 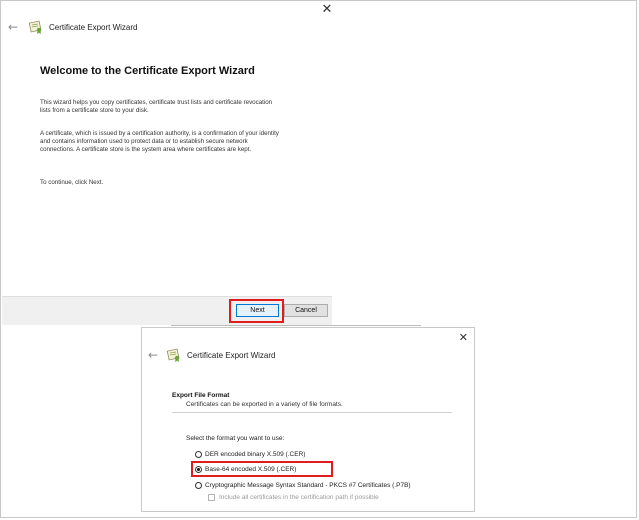 What do you see at coordinates (262, 469) in the screenshot?
I see `base64-option-highlight` at bounding box center [262, 469].